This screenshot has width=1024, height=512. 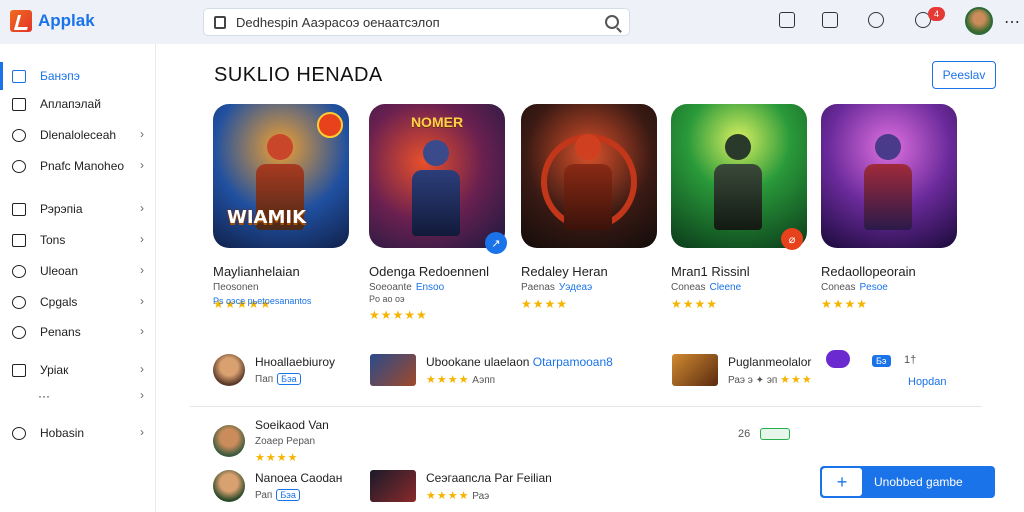 What do you see at coordinates (868, 271) in the screenshot?
I see `app-card-title: Redaollopeorain` at bounding box center [868, 271].